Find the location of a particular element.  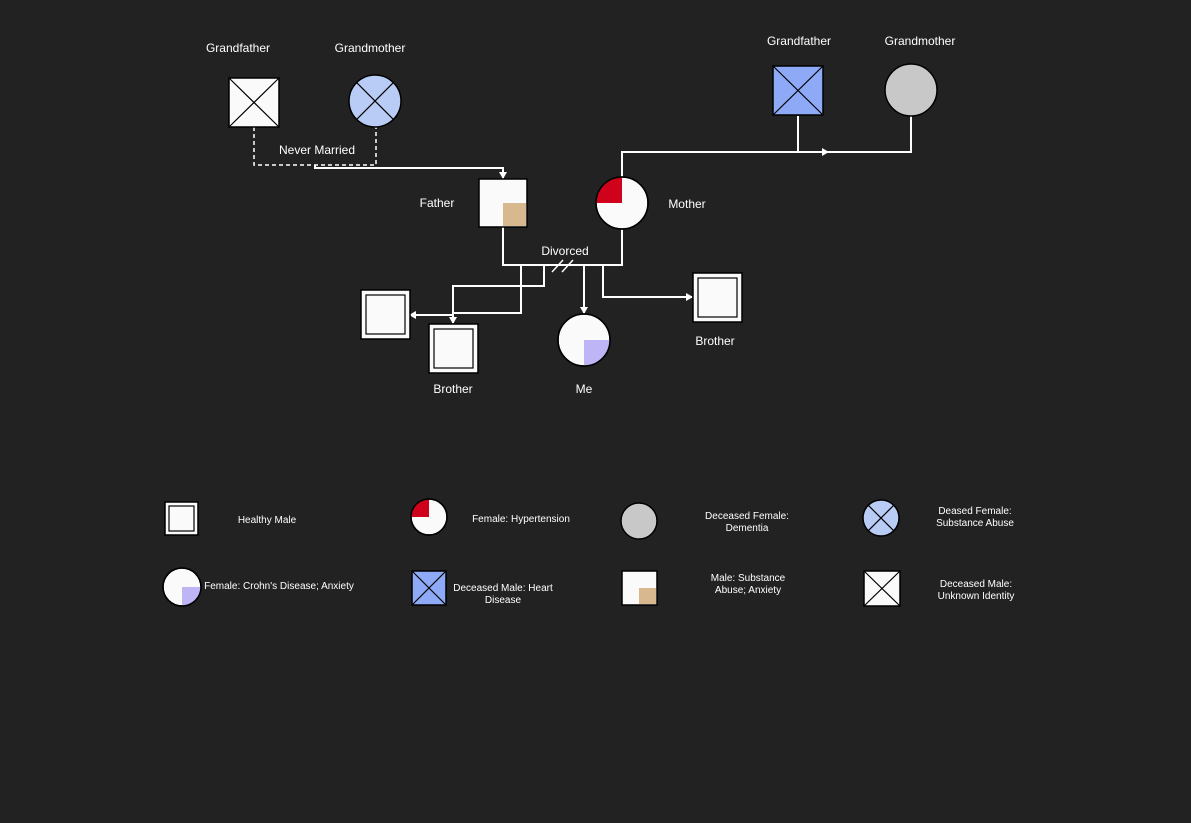

paternal-to-father-line is located at coordinates (410, 172).